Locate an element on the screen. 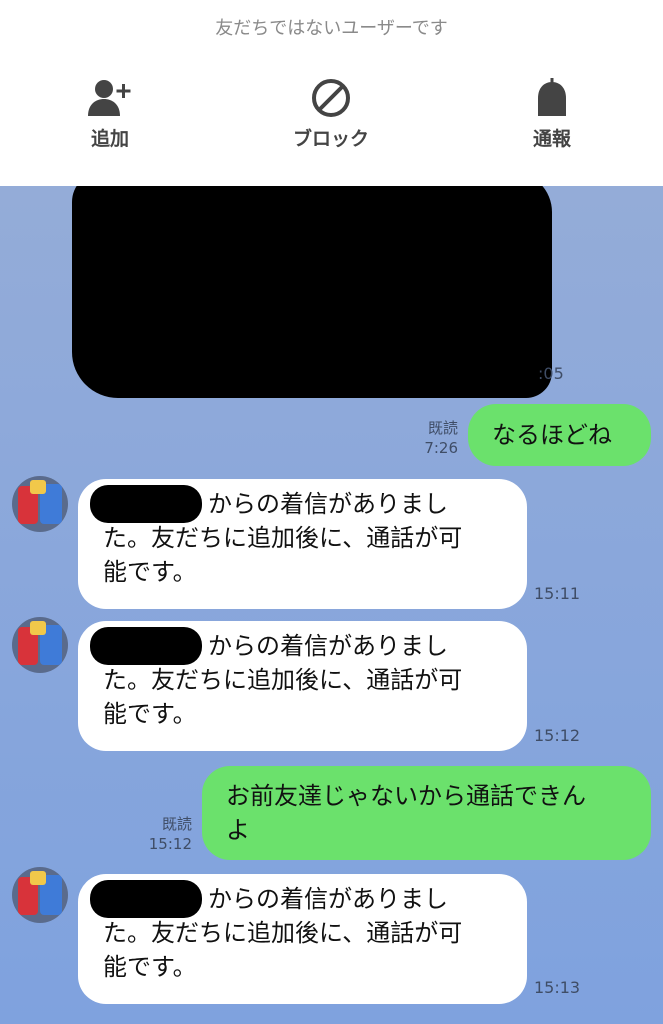  message-text-line1: お前友達じゃないから通話できん is located at coordinates (406, 796).